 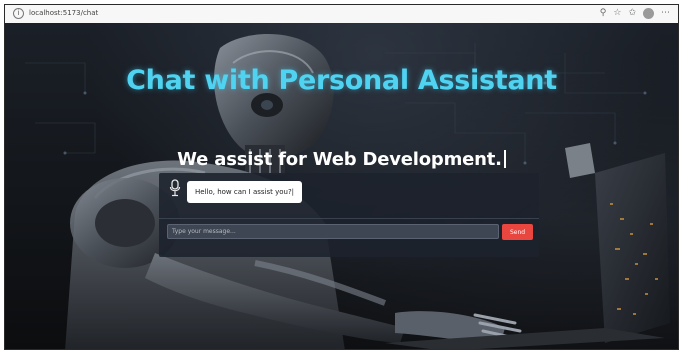 What do you see at coordinates (333, 231) in the screenshot?
I see `message-input` at bounding box center [333, 231].